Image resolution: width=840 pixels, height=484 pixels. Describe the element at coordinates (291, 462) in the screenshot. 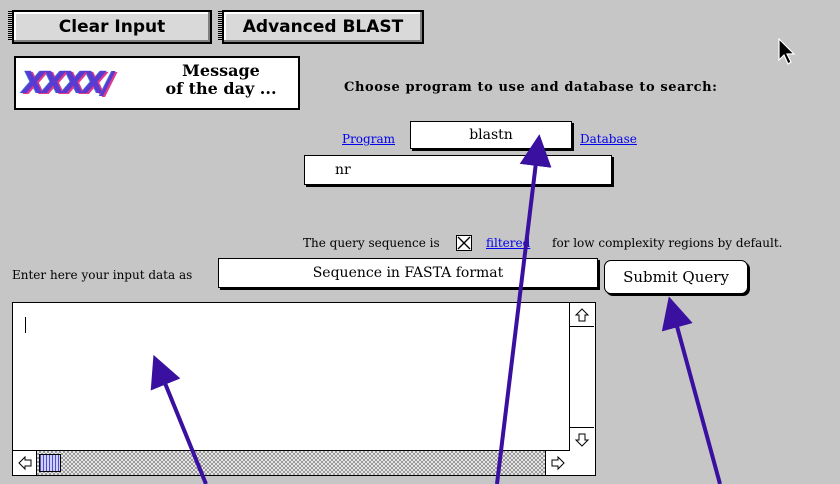

I see `horizontal-scrollbar` at that location.